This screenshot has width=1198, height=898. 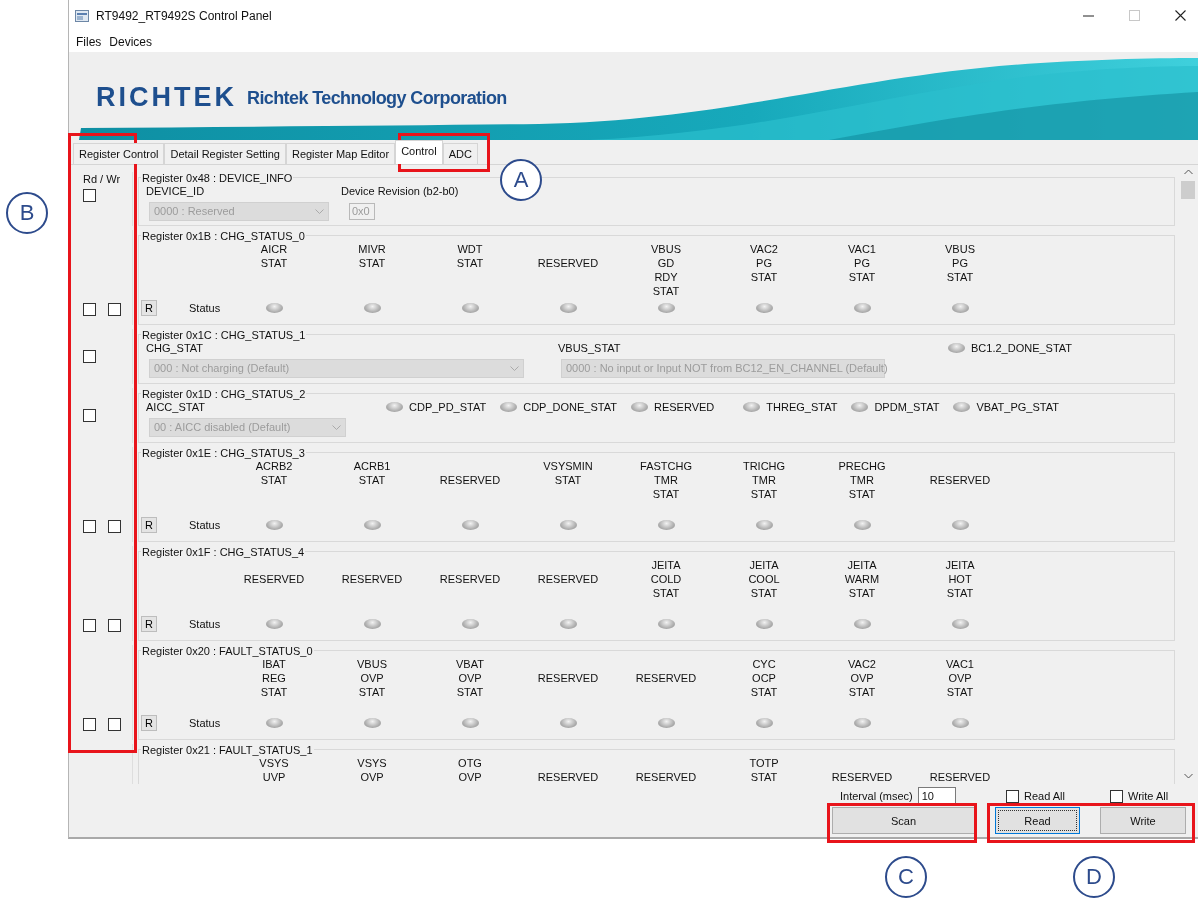 I want to click on bit-label: JEITA COOL STAT, so click(x=764, y=578).